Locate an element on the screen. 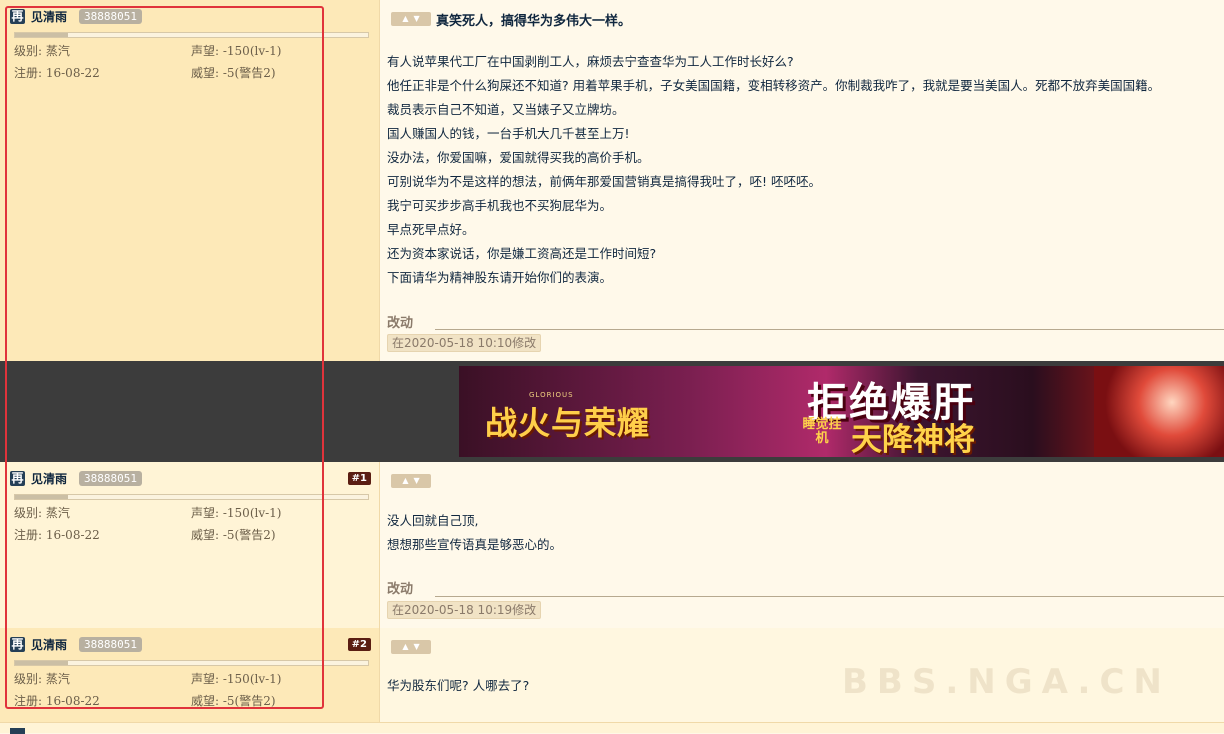 Image resolution: width=1224 pixels, height=734 pixels. post-line: 我宁可买步步高手机我也不买狗屁华为。 is located at coordinates (500, 205).